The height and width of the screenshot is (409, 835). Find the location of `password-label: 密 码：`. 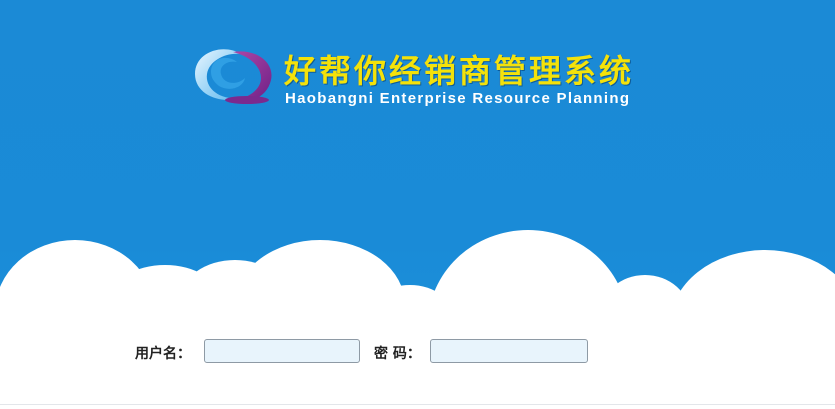

password-label: 密 码： is located at coordinates (397, 354).